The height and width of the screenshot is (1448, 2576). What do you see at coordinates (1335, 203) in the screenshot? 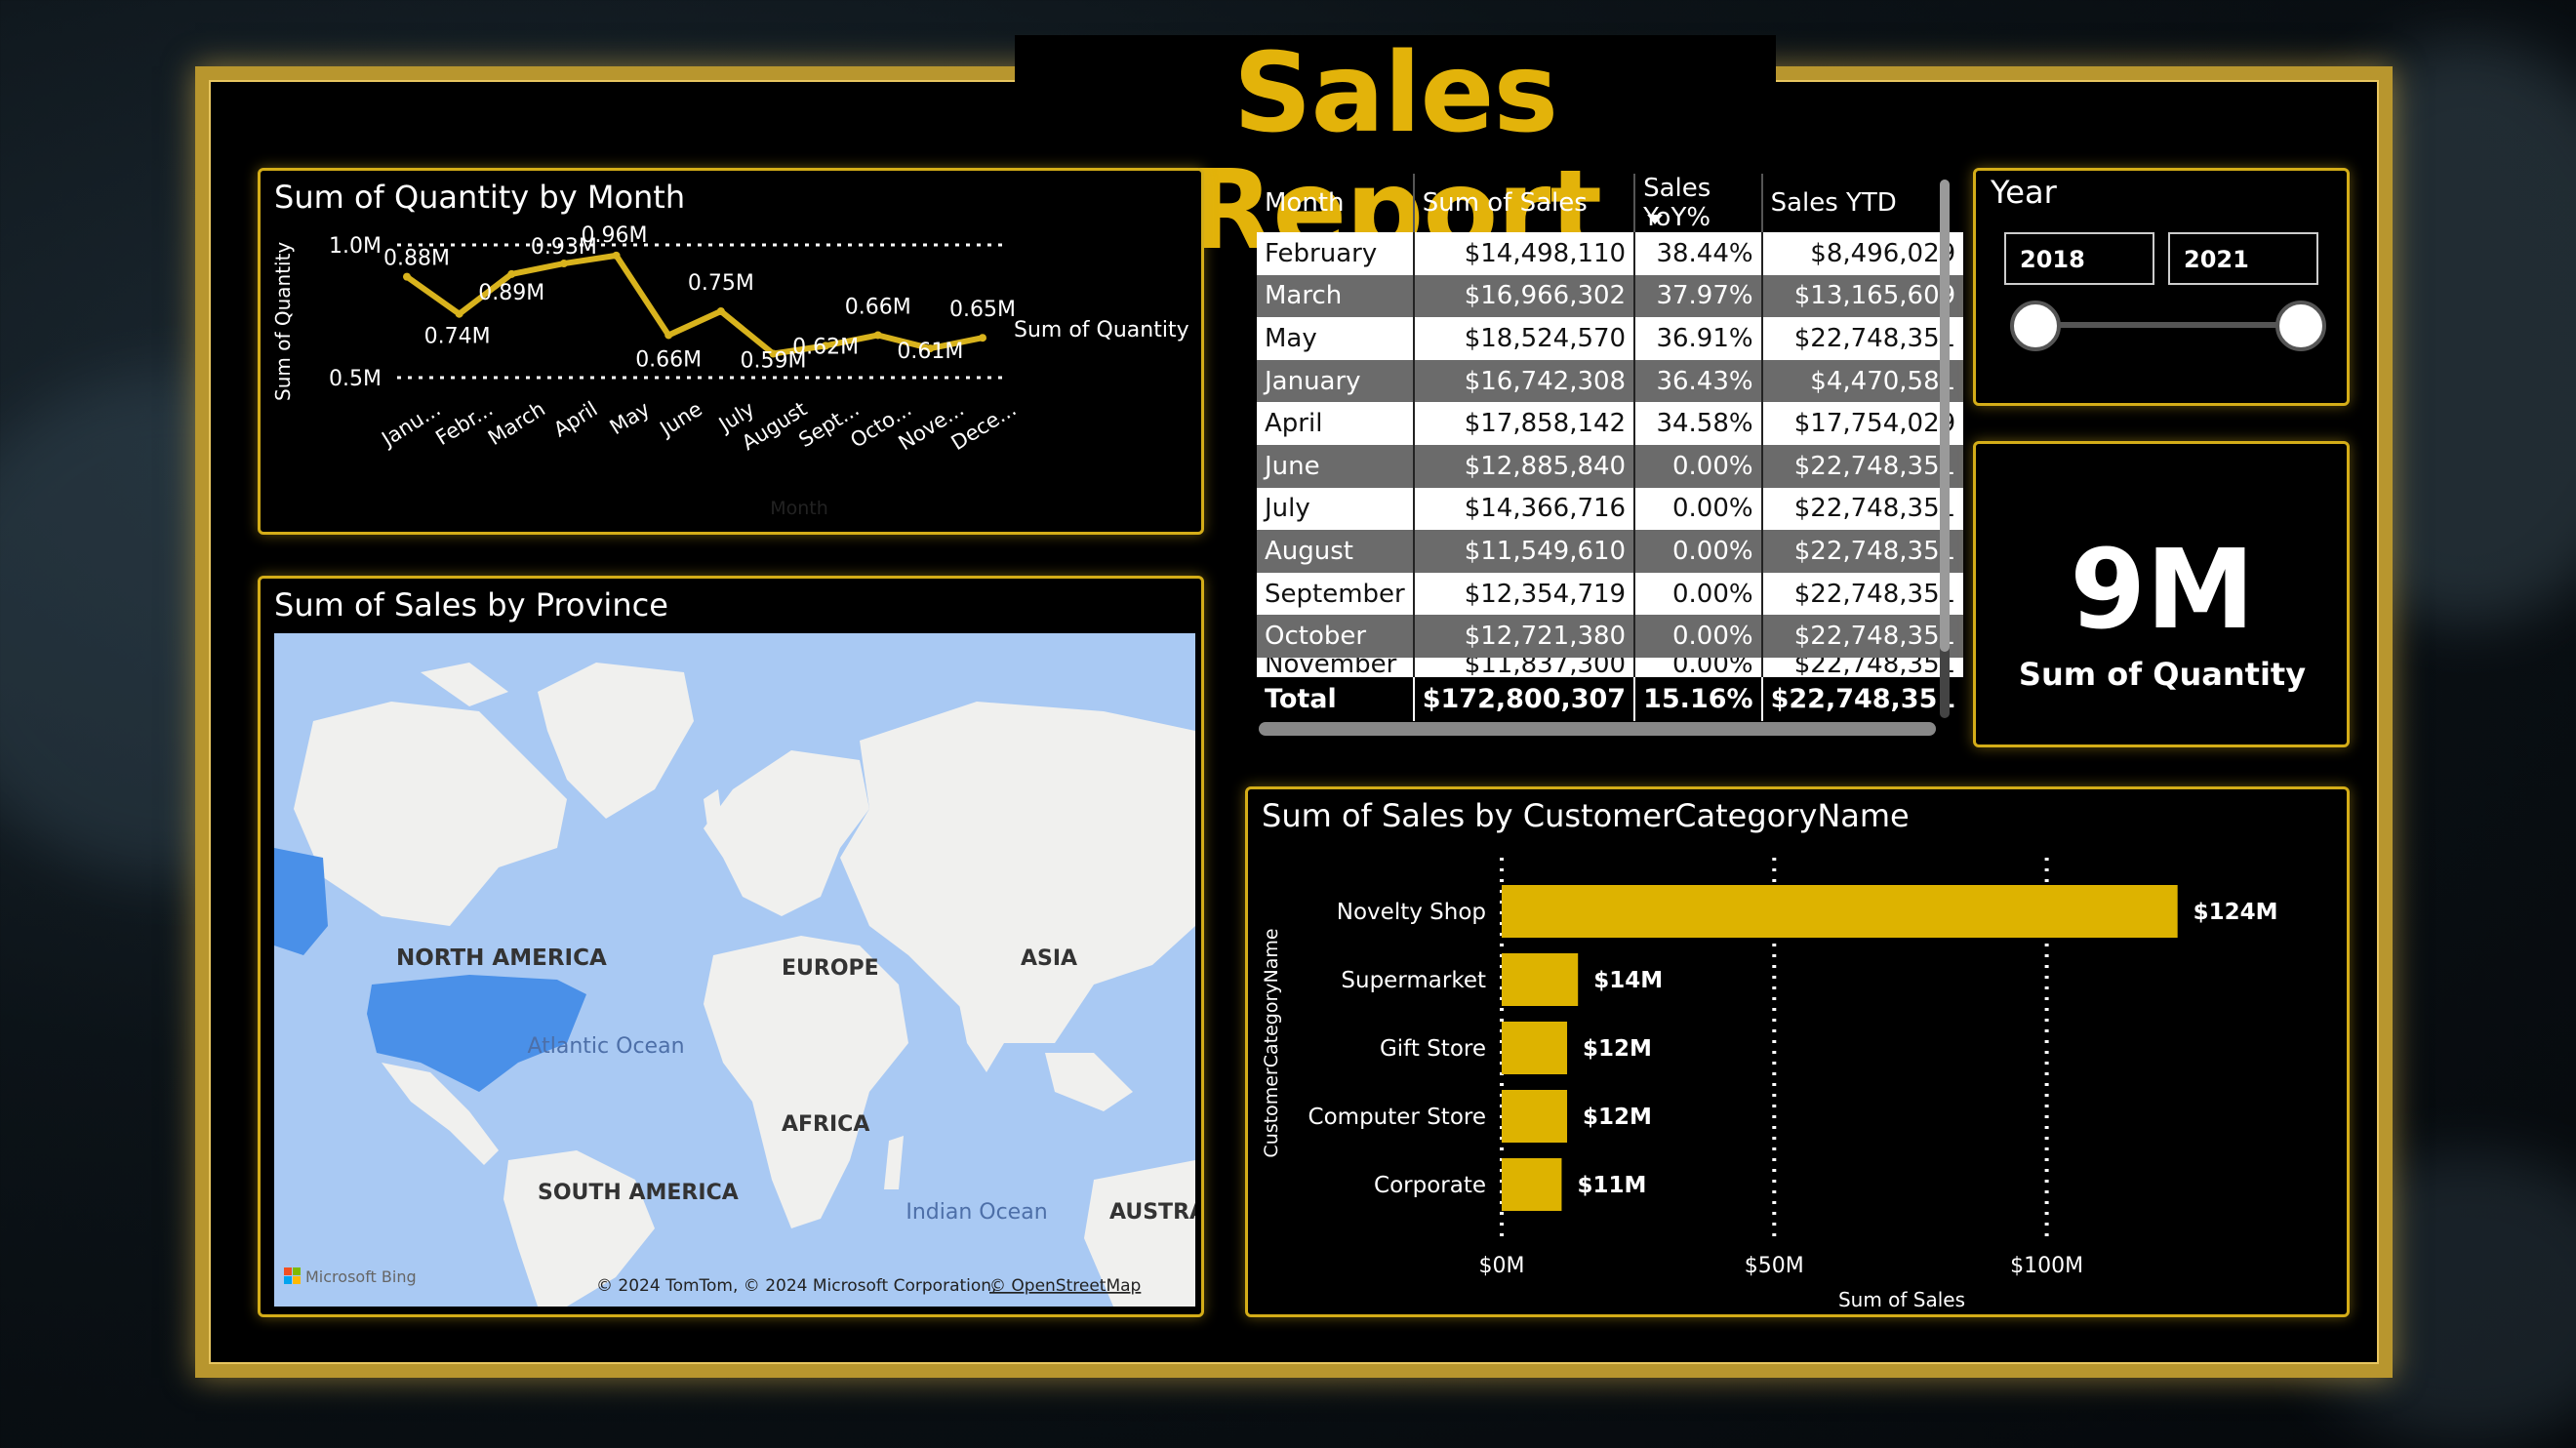
I see `col-header-month: Month` at bounding box center [1335, 203].